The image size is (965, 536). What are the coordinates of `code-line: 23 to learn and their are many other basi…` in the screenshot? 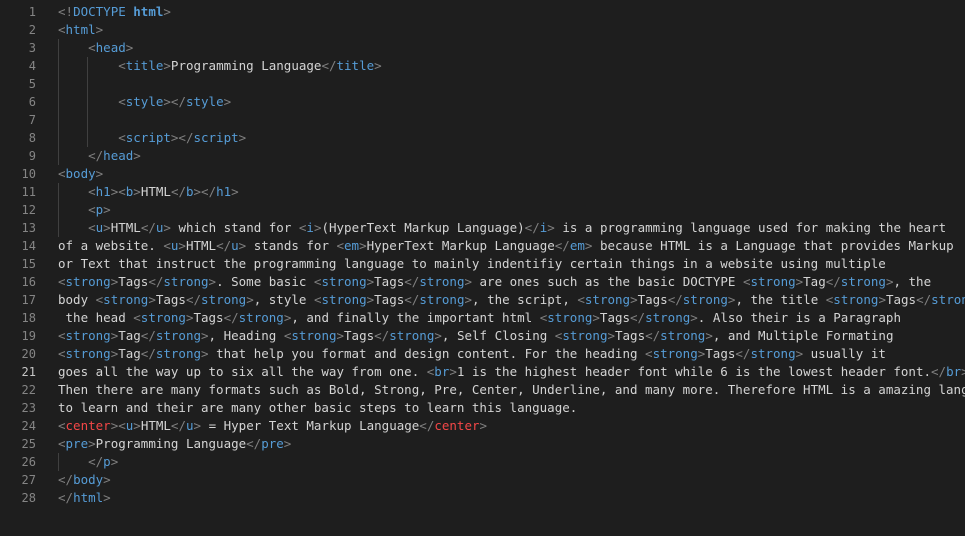 It's located at (482, 408).